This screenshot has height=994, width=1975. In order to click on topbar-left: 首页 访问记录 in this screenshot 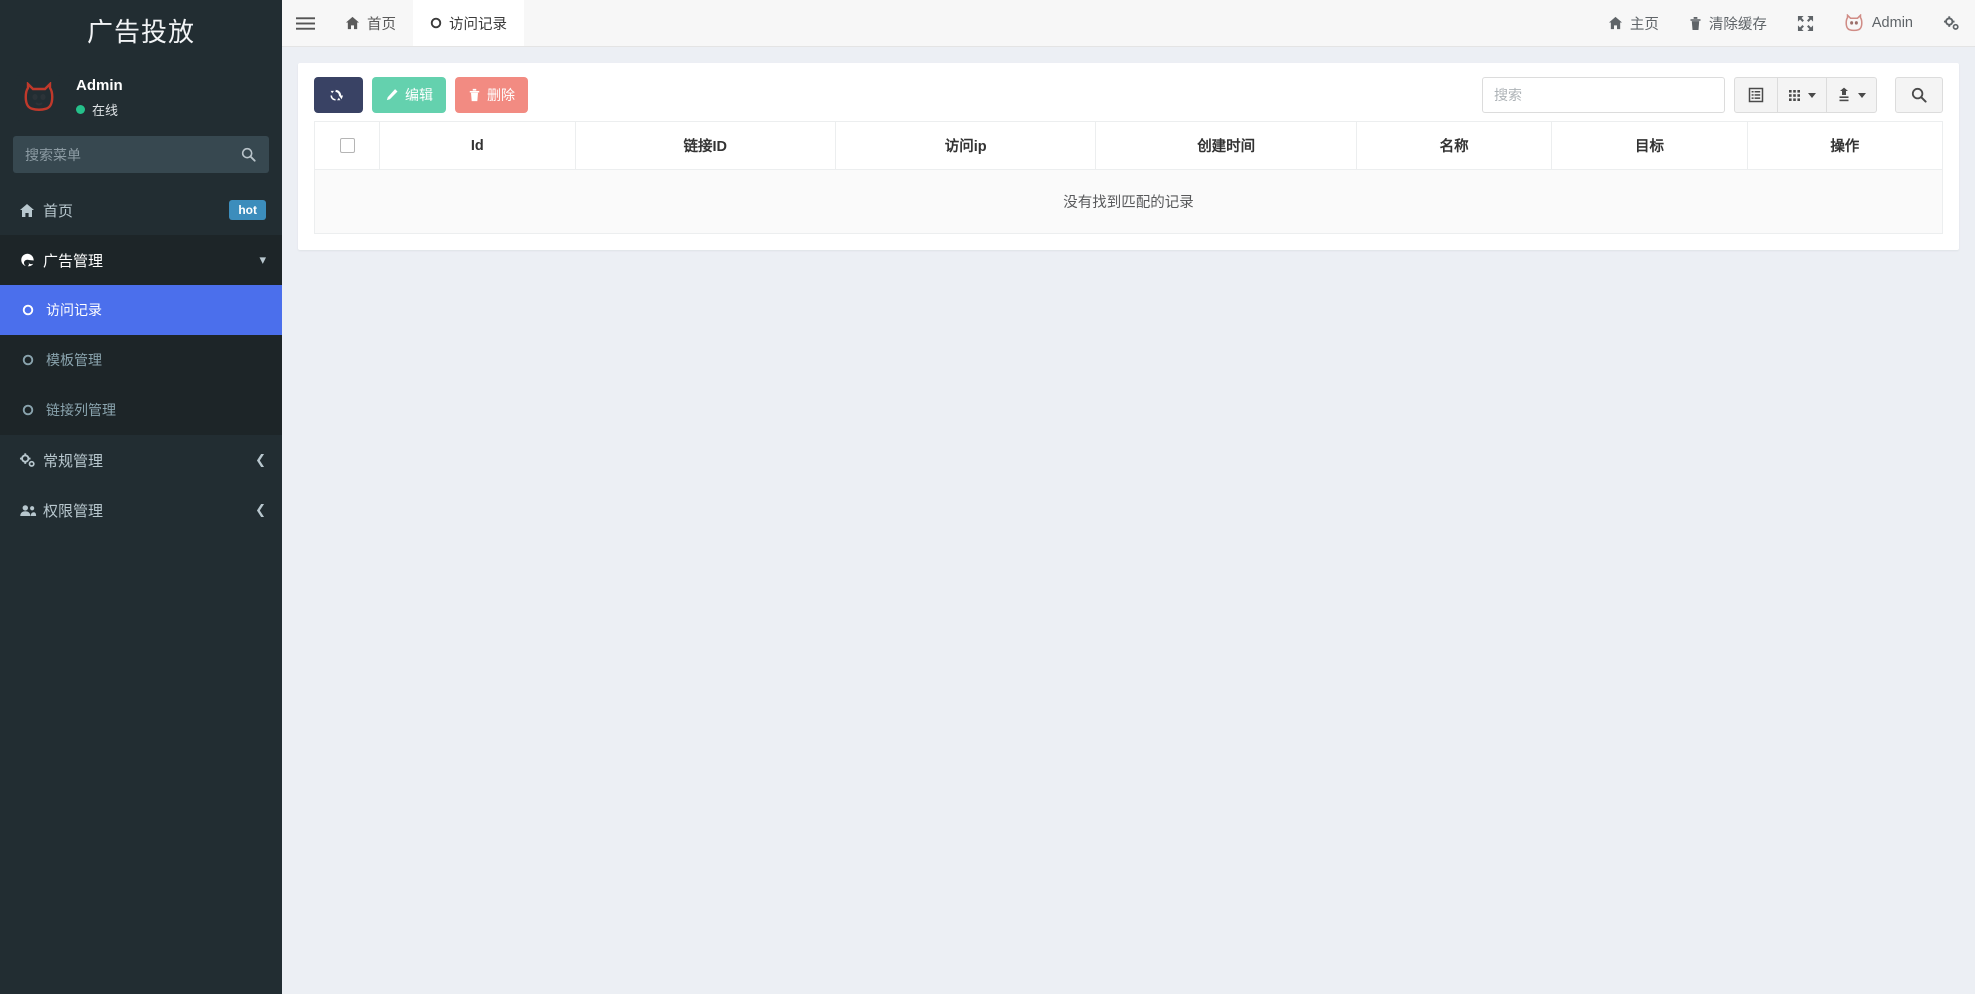, I will do `click(403, 23)`.